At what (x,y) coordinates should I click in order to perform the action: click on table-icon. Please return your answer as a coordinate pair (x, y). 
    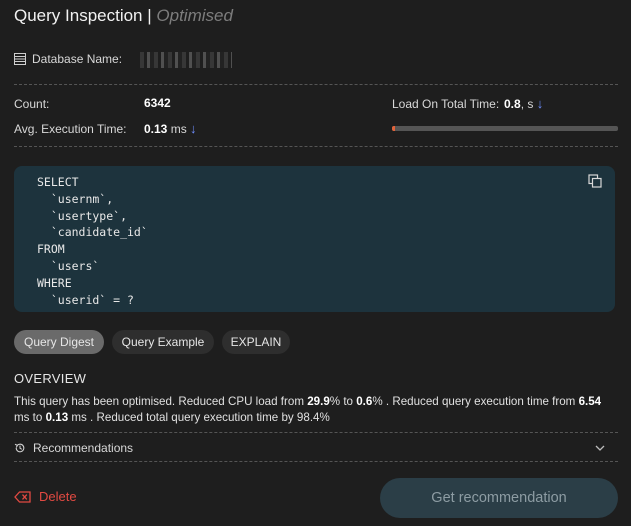
    Looking at the image, I should click on (20, 59).